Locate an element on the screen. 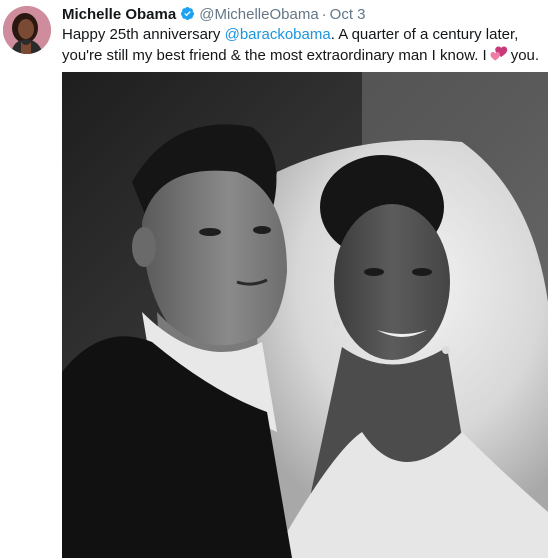 Image resolution: width=548 pixels, height=558 pixels. tweet-date: Oct 3 is located at coordinates (348, 14).